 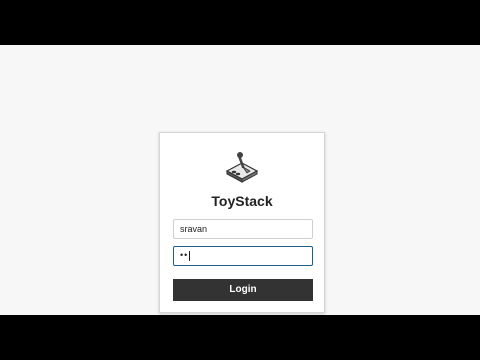 I want to click on password-masked-value: ••, so click(x=184, y=255).